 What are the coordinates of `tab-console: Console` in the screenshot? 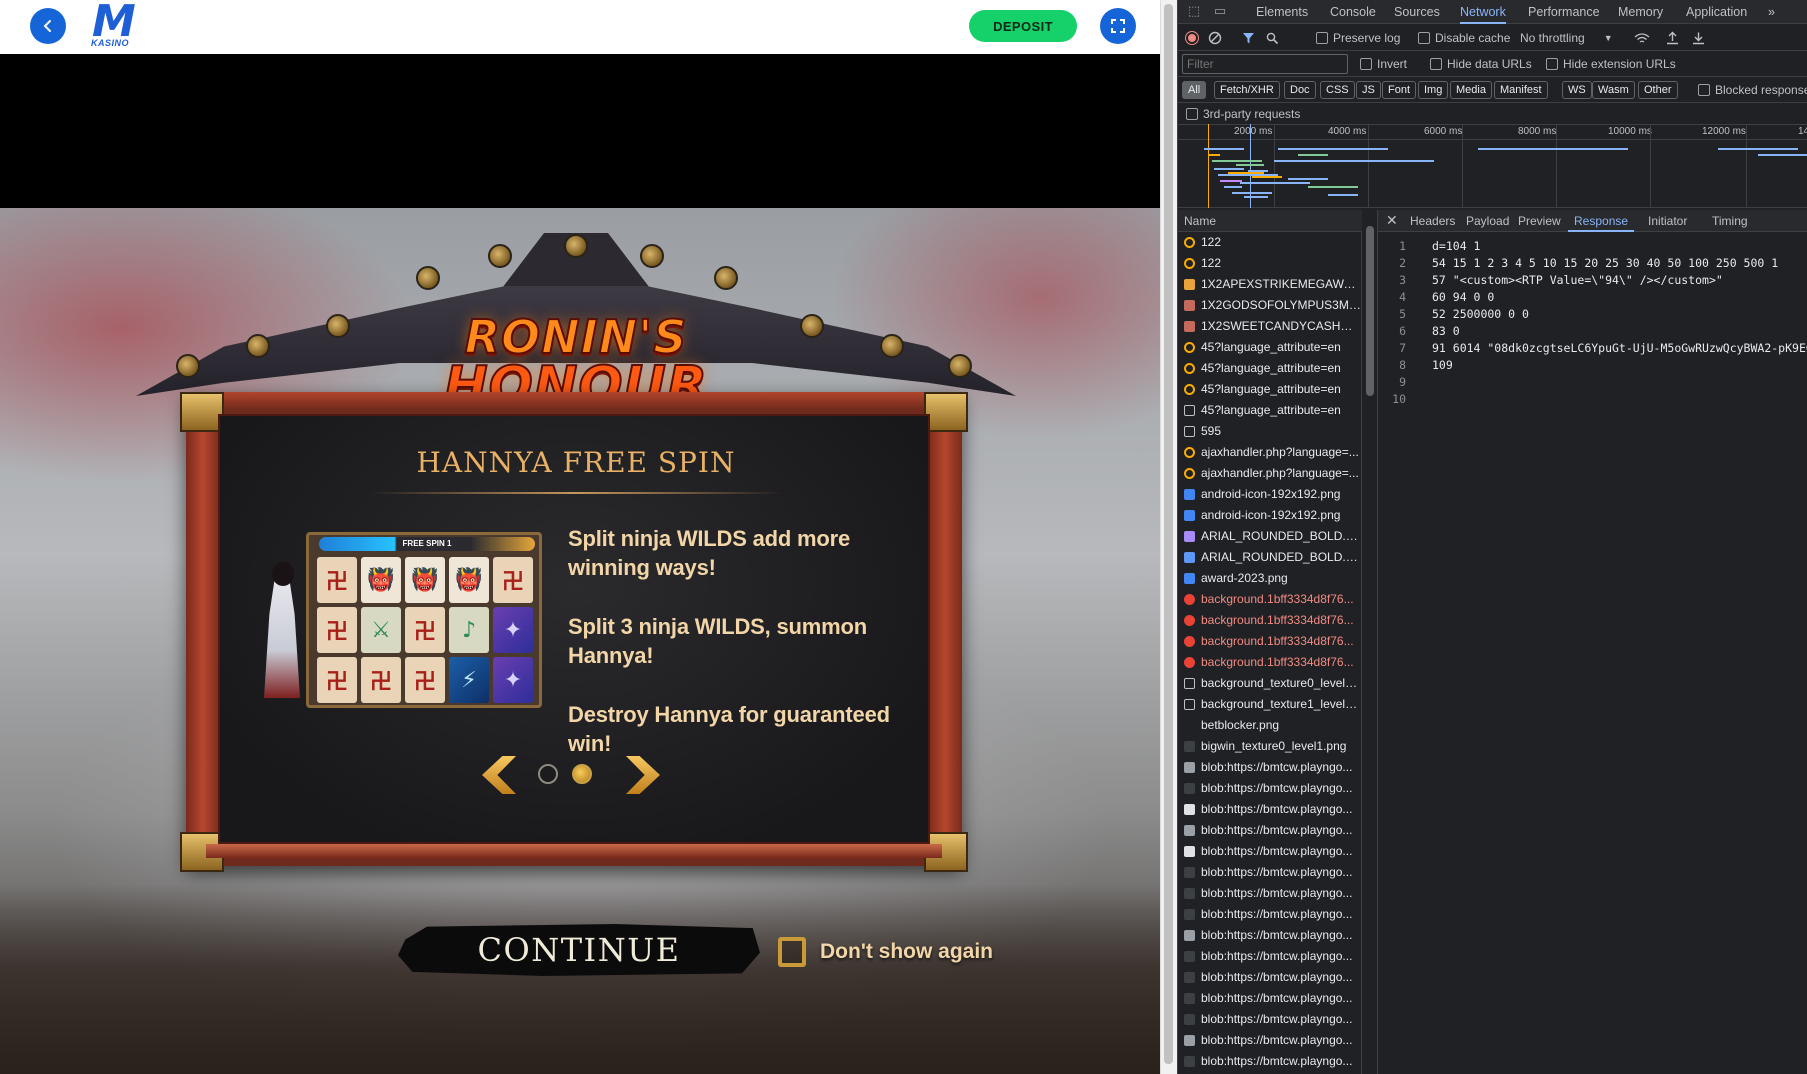 It's located at (1353, 12).